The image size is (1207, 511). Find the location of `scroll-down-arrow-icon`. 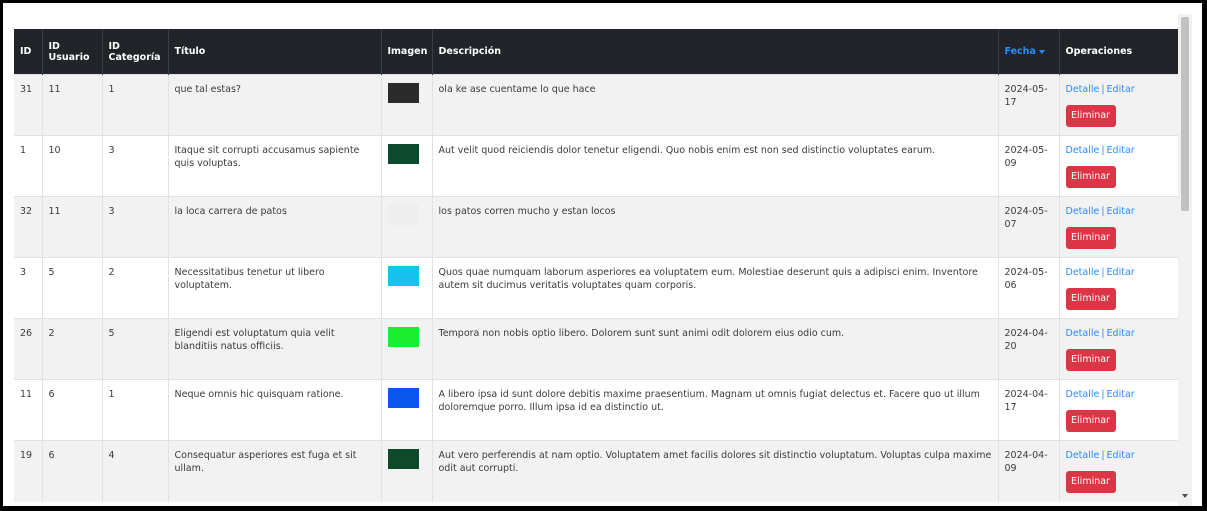

scroll-down-arrow-icon is located at coordinates (1185, 496).